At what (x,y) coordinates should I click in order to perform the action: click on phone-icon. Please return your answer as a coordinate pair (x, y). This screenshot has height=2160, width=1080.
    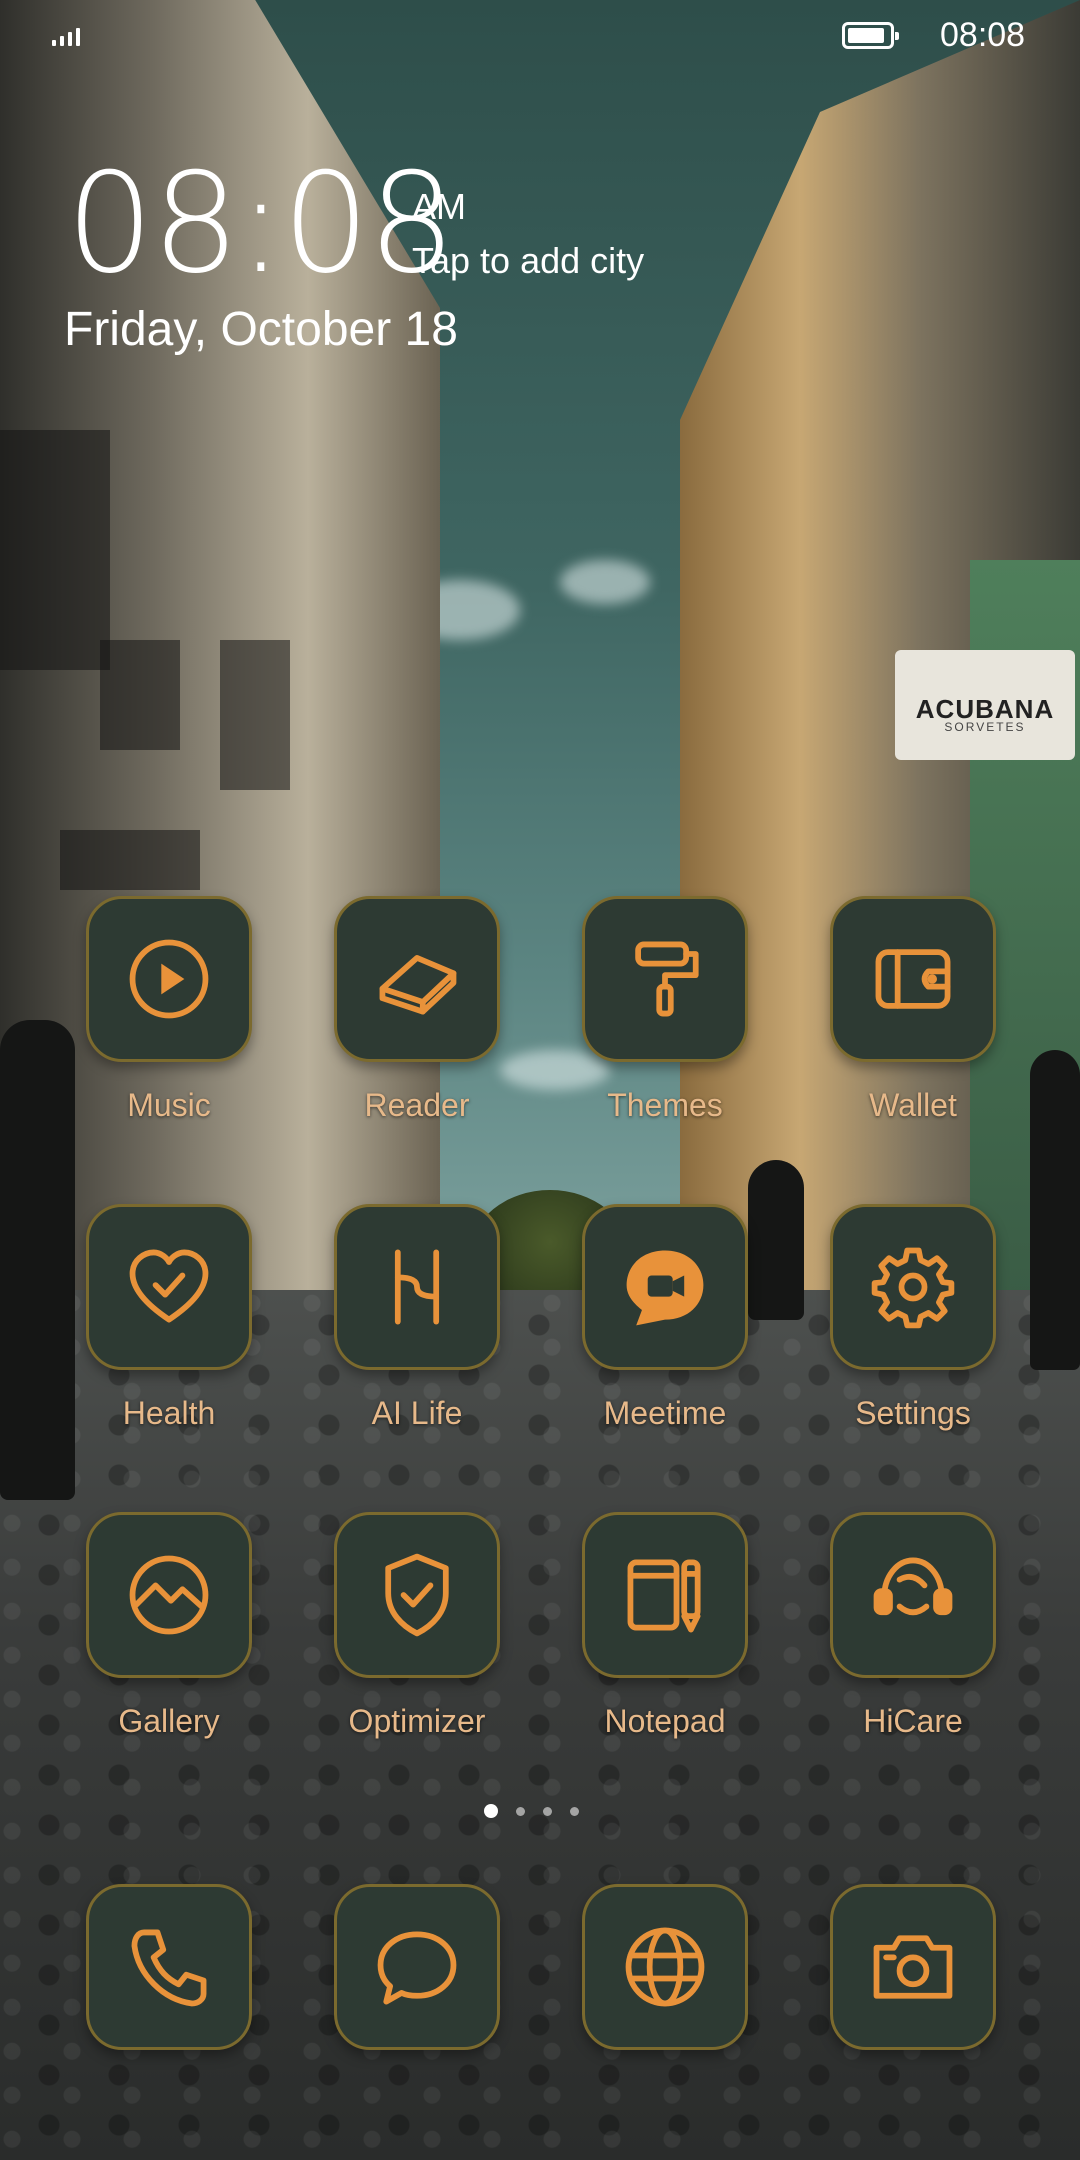
    Looking at the image, I should click on (169, 1968).